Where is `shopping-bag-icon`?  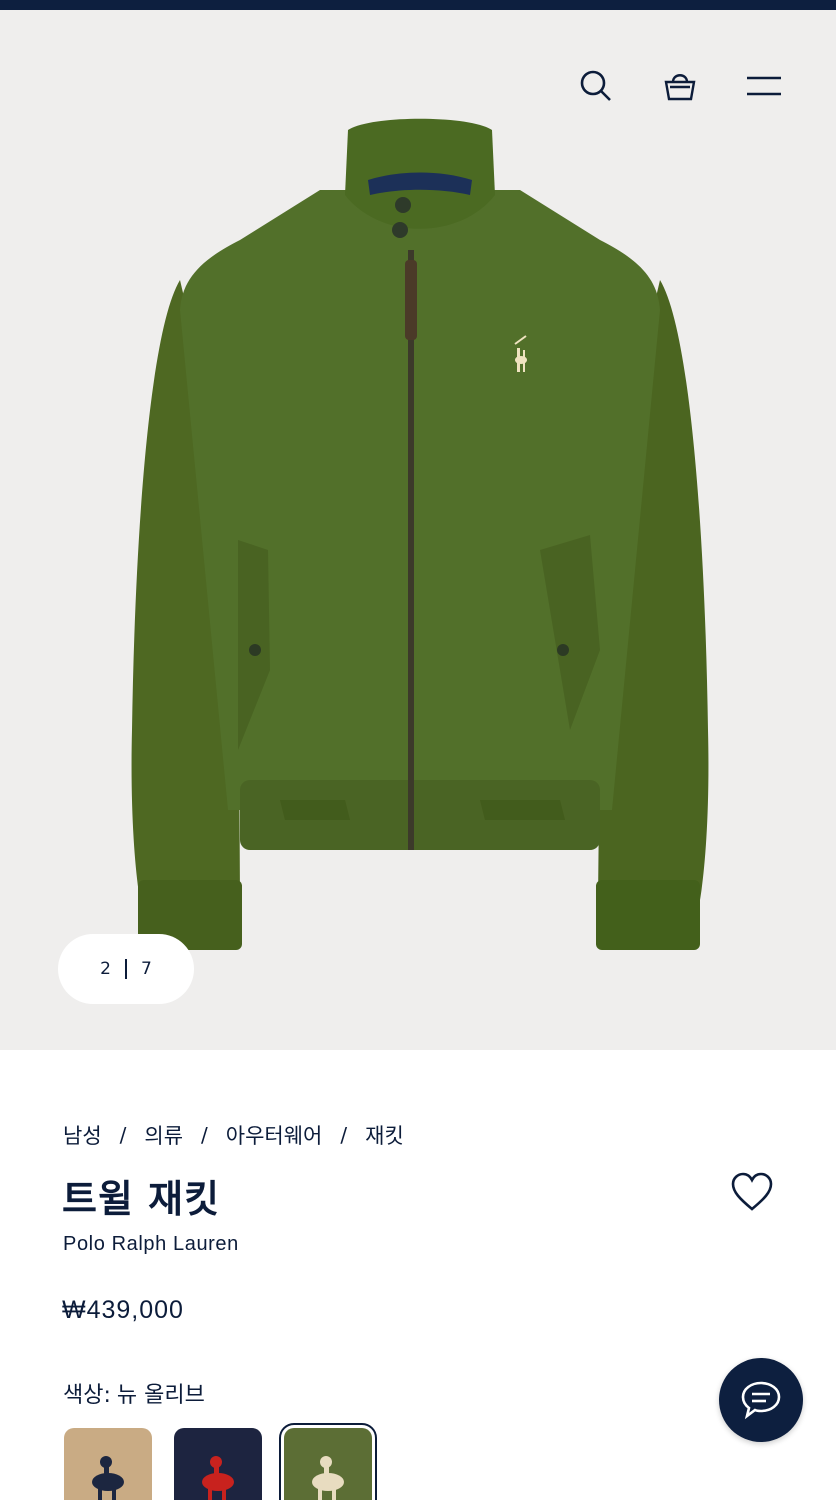 shopping-bag-icon is located at coordinates (680, 86).